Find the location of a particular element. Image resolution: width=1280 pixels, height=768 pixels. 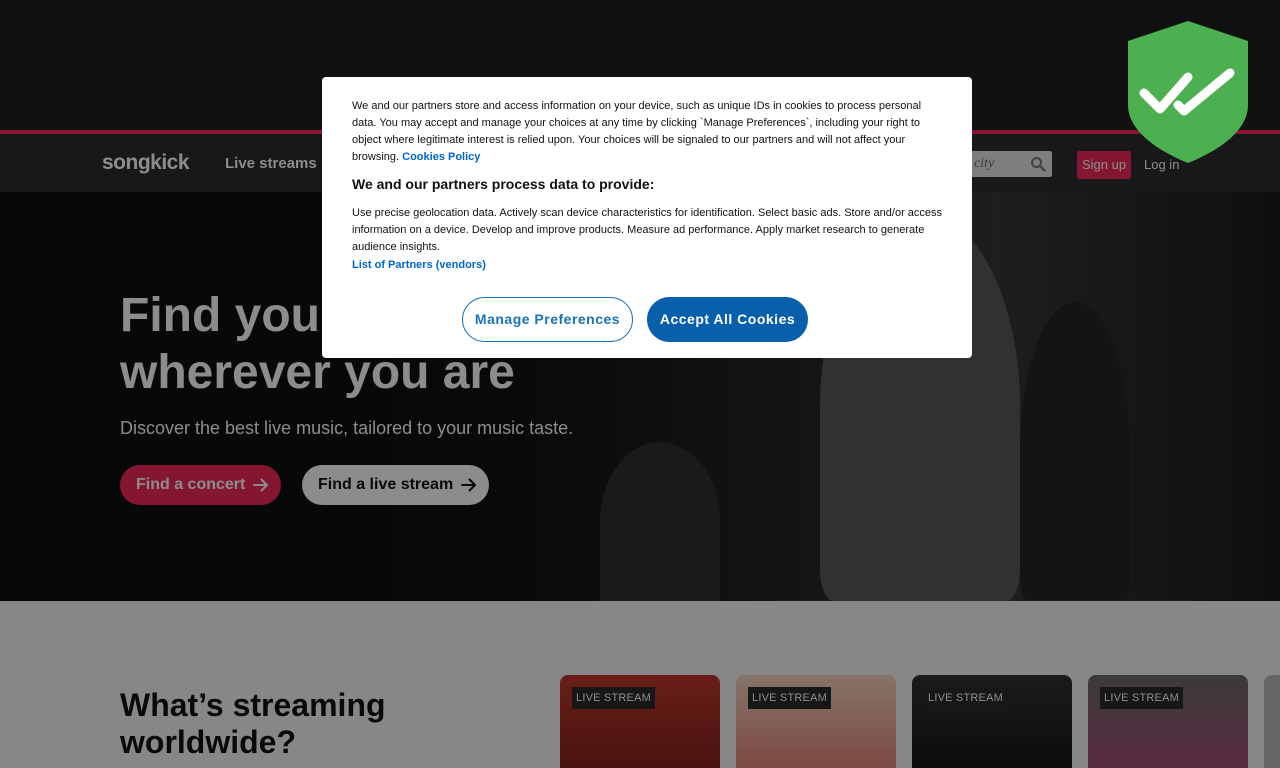

manage-preferences-button: Manage Preferences is located at coordinates (547, 319).